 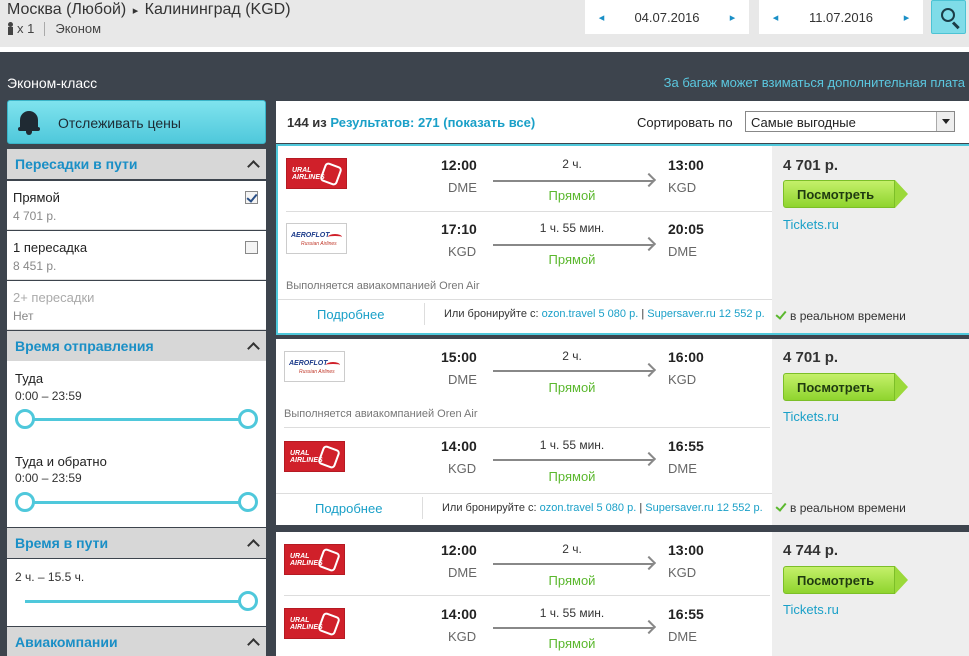 I want to click on depart-section-header: Время отправления, so click(x=136, y=346).